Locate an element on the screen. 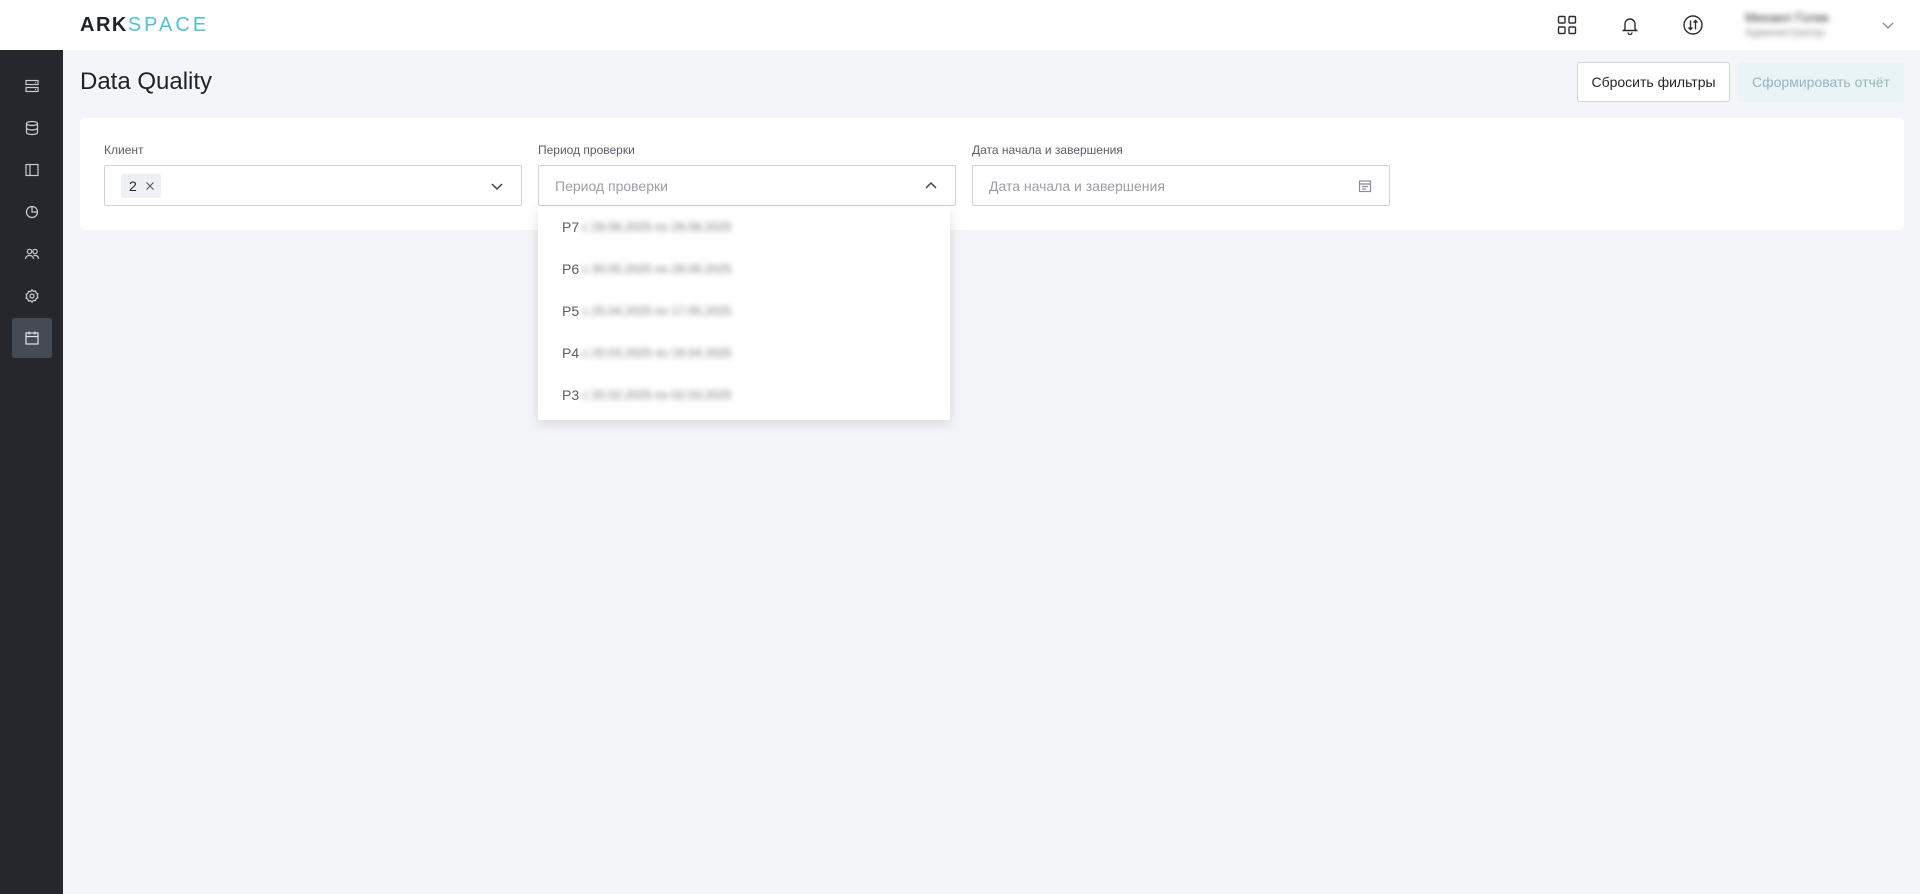 Image resolution: width=1920 pixels, height=894 pixels. period-placeholder: Период проверки is located at coordinates (611, 186).